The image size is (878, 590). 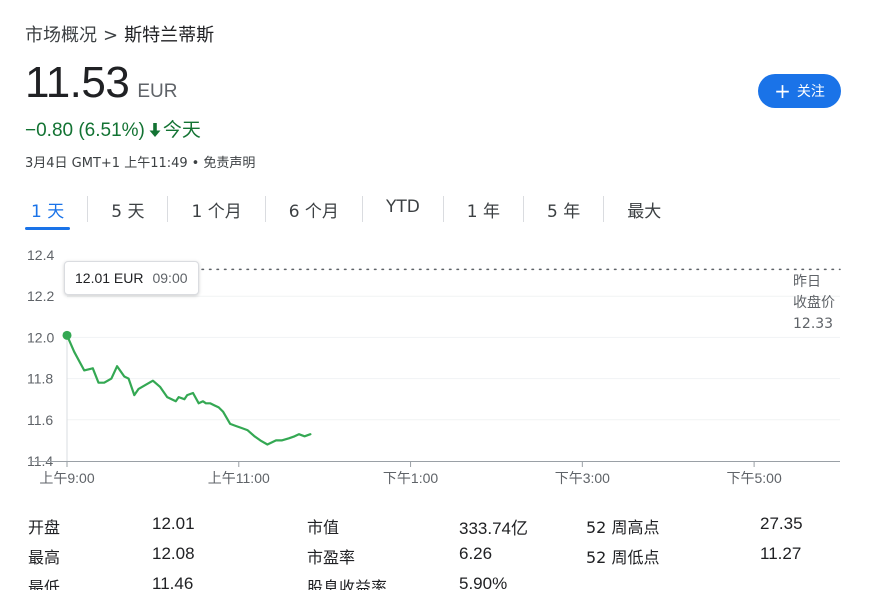 What do you see at coordinates (483, 582) in the screenshot?
I see `stat-value: 5.90%` at bounding box center [483, 582].